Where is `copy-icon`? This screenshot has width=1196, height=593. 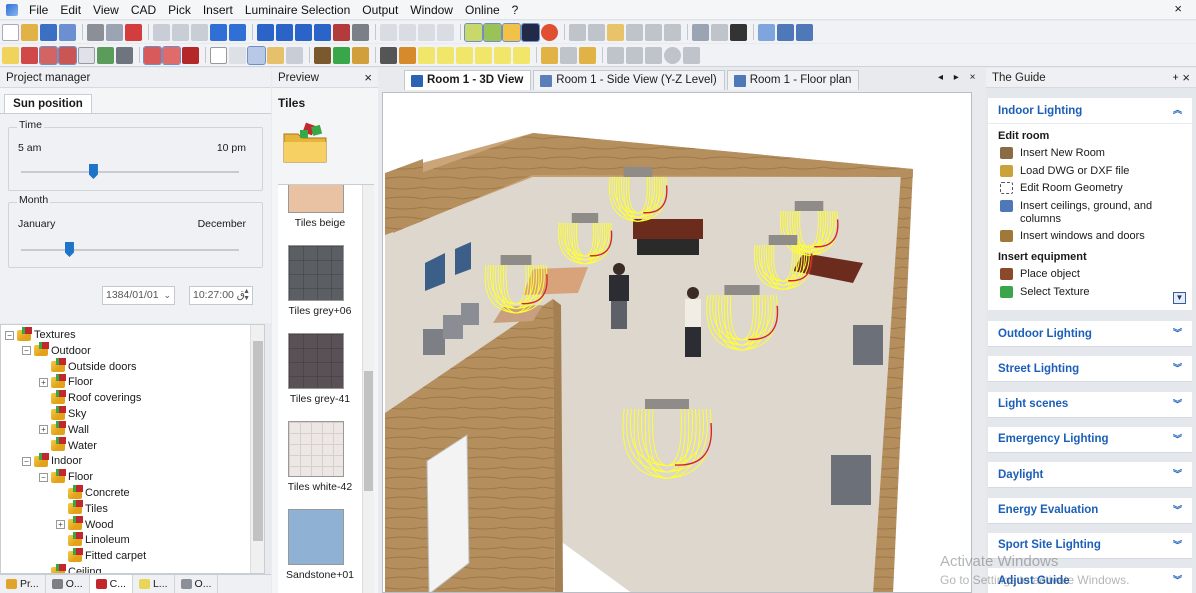
copy-icon is located at coordinates (180, 32).